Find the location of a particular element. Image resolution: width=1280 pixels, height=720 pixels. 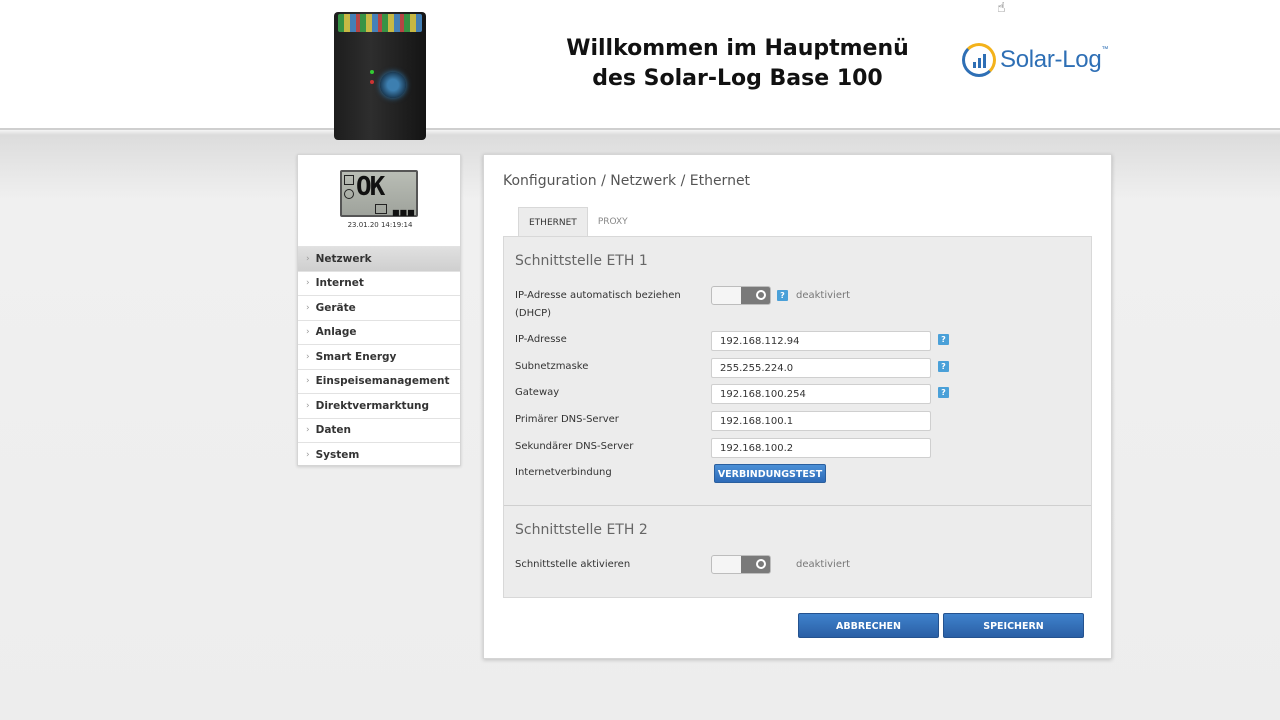

lcd-grid-icon is located at coordinates (349, 180).